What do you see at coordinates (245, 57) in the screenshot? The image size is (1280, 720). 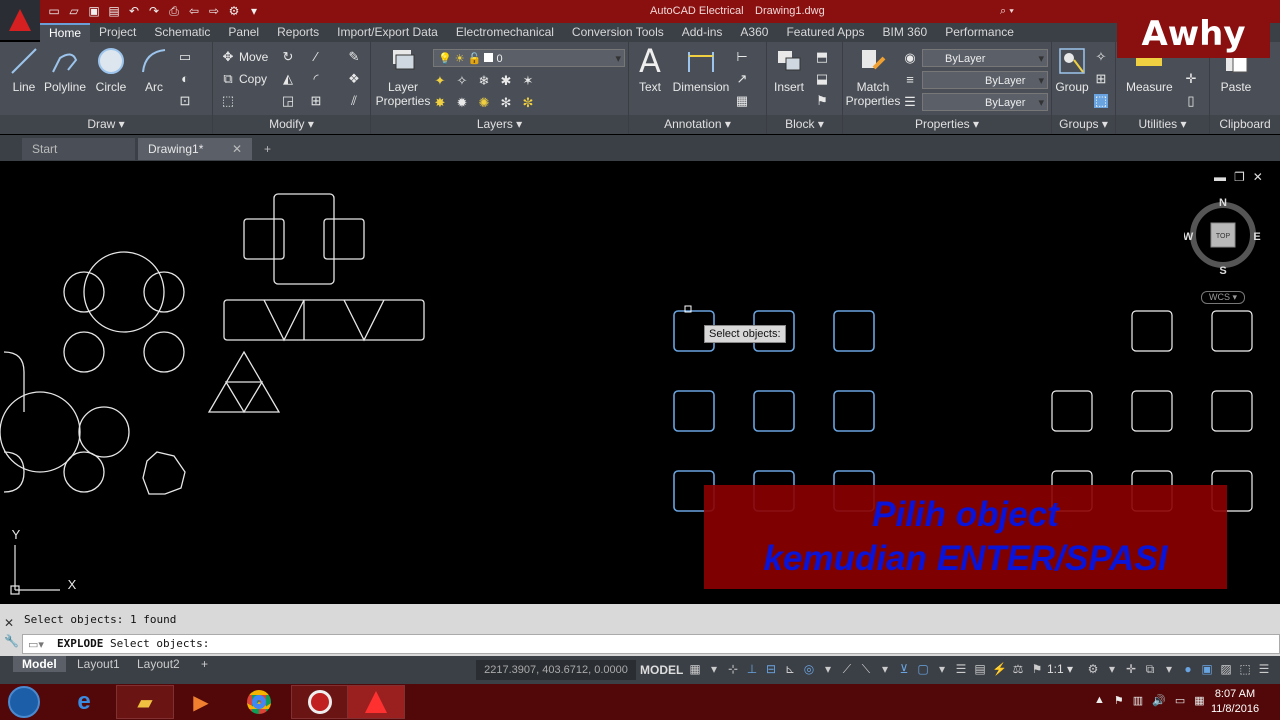 I see `move-button: ✥ Move` at bounding box center [245, 57].